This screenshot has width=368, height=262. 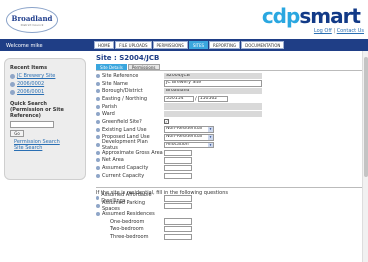 I want to click on ward-field, so click(x=213, y=114).